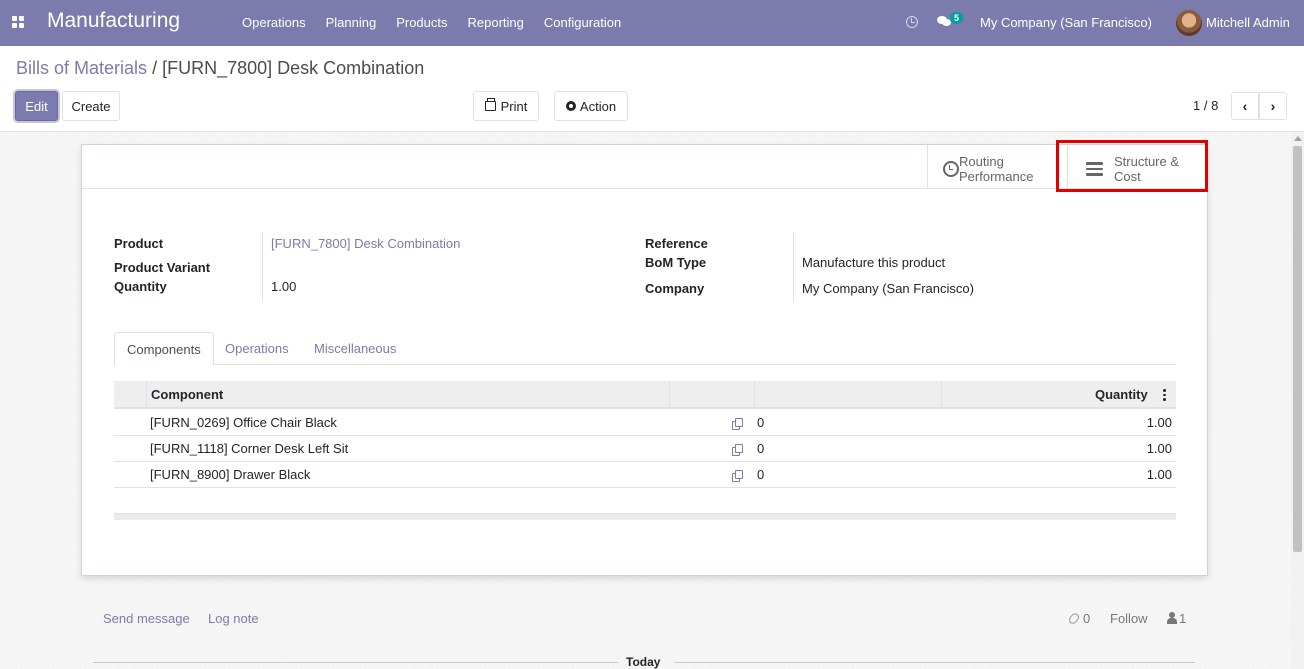 The image size is (1304, 669). What do you see at coordinates (355, 348) in the screenshot?
I see `tab-miscellaneous: Miscellaneous` at bounding box center [355, 348].